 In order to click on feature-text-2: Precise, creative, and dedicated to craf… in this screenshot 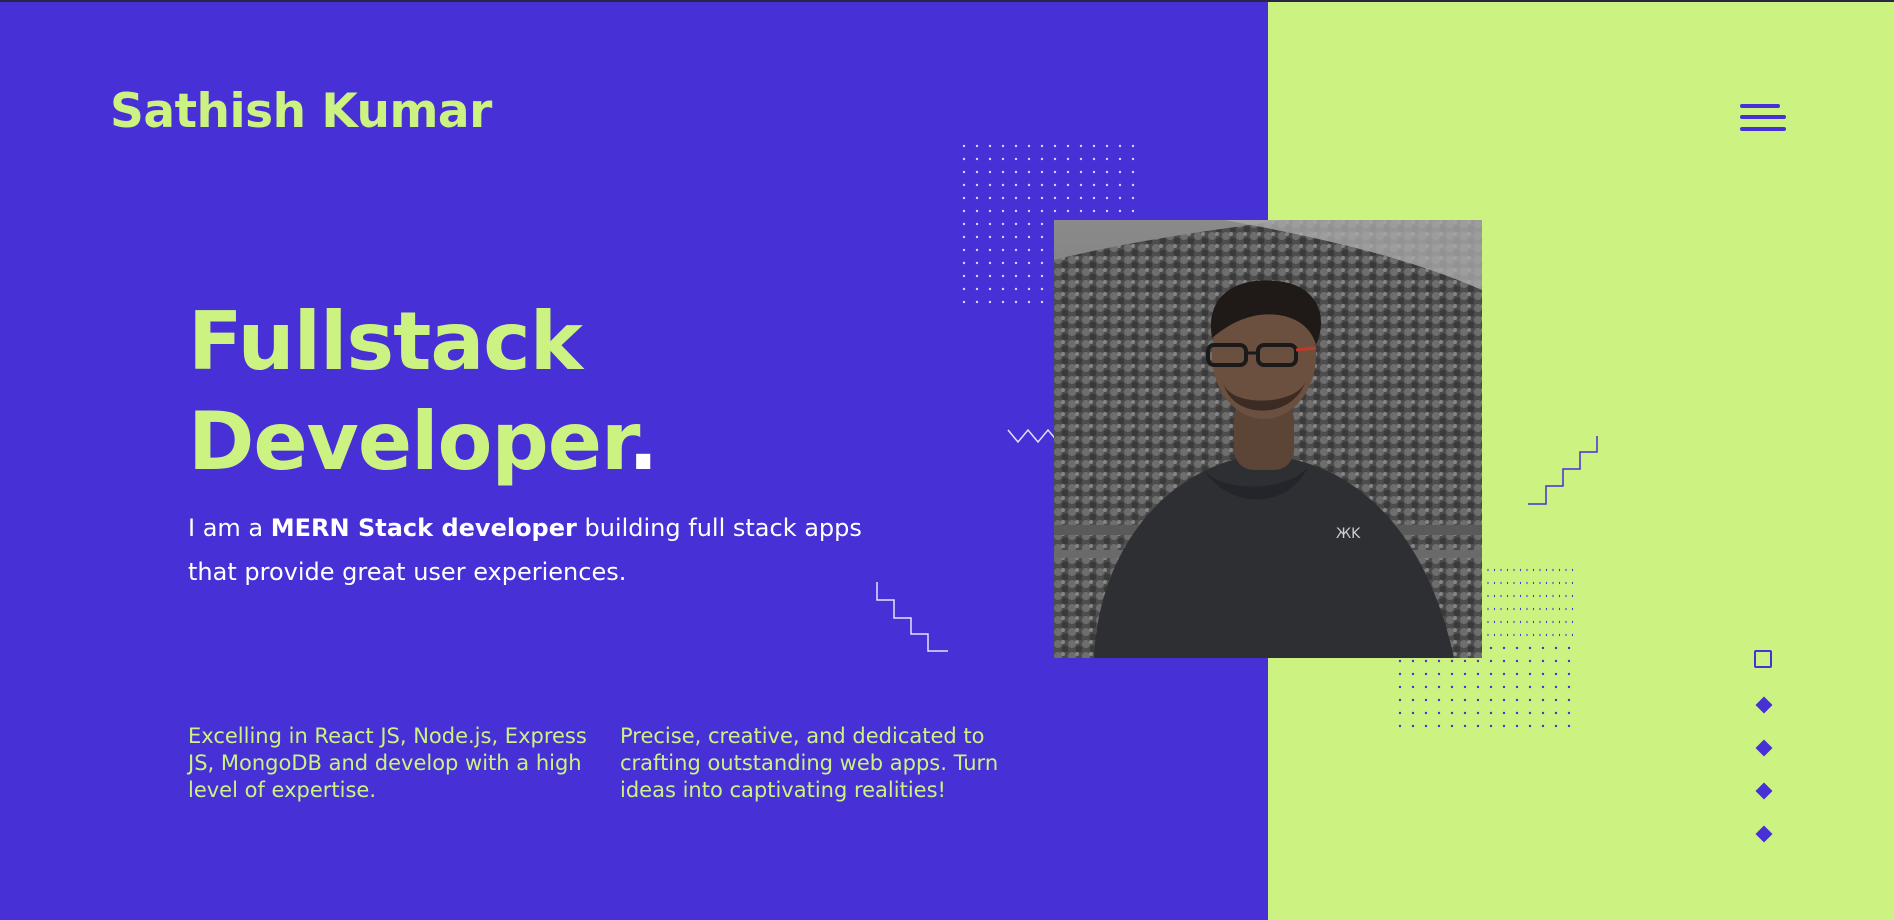, I will do `click(809, 763)`.